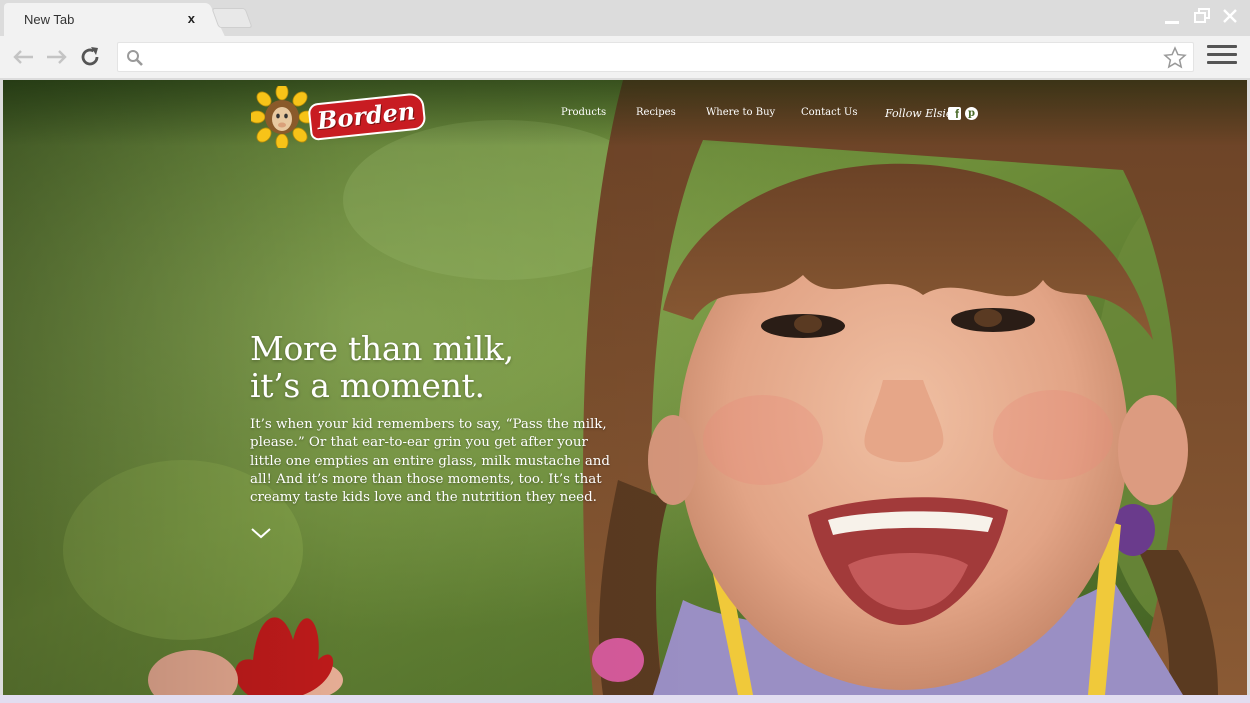 This screenshot has height=703, width=1250. What do you see at coordinates (829, 112) in the screenshot?
I see `nav-contact-us: Contact Us` at bounding box center [829, 112].